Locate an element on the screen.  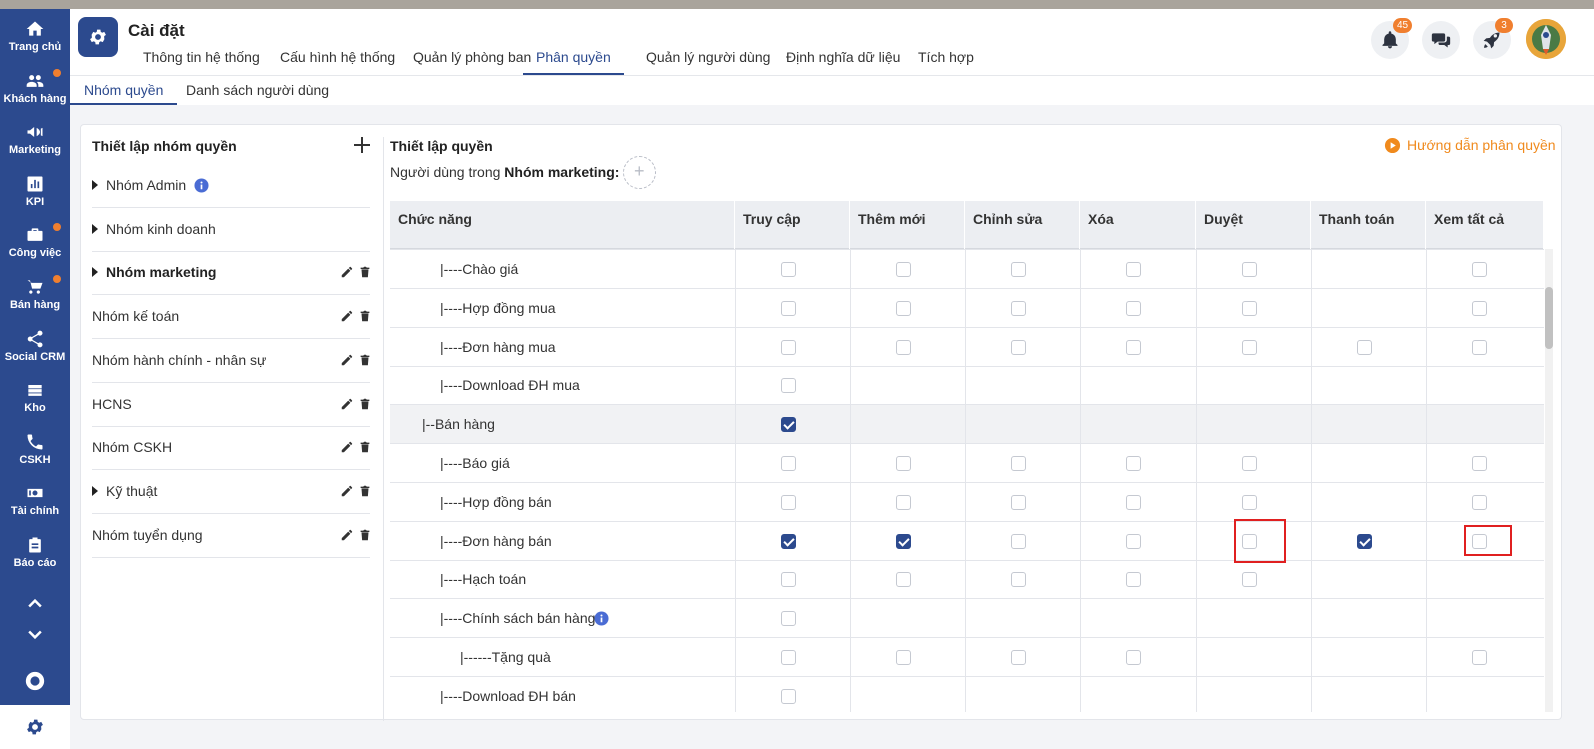
sidebar-item-0: Trang chủ is located at coordinates (35, 39).